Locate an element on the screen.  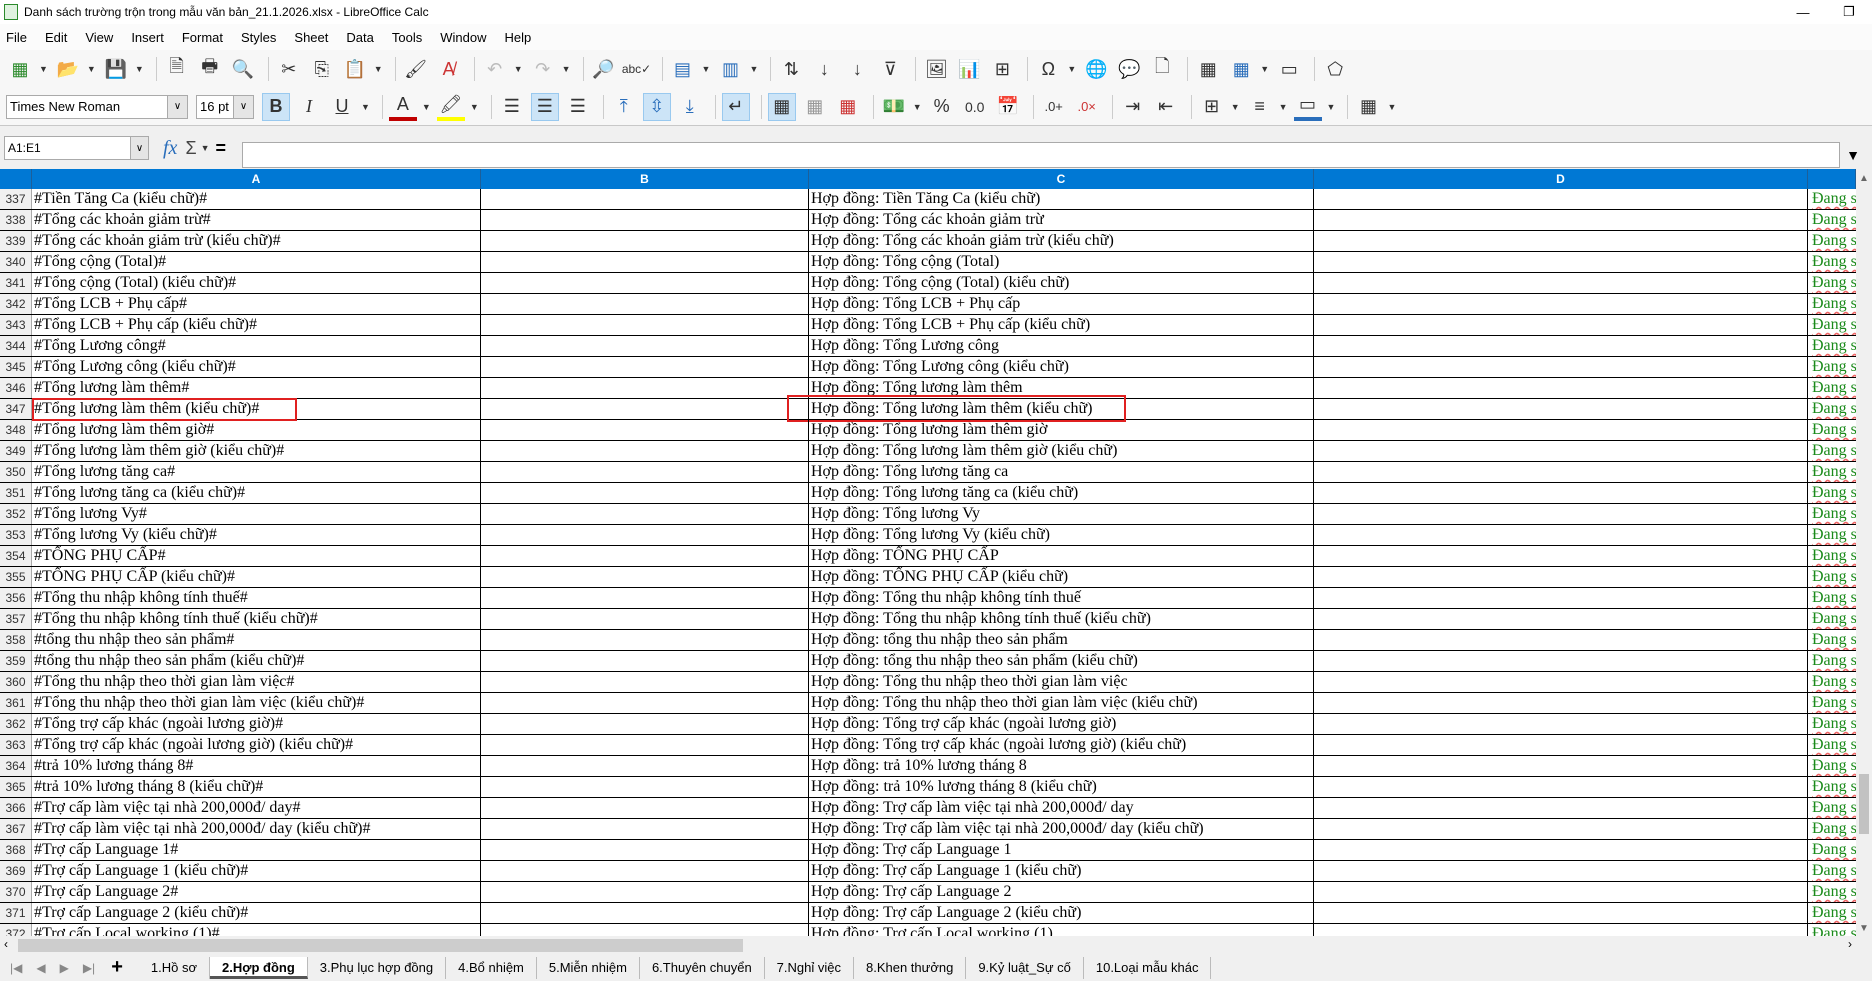
cell-c: Hợp đồng: trả 10% lương tháng 8 is located at coordinates (1061, 766).